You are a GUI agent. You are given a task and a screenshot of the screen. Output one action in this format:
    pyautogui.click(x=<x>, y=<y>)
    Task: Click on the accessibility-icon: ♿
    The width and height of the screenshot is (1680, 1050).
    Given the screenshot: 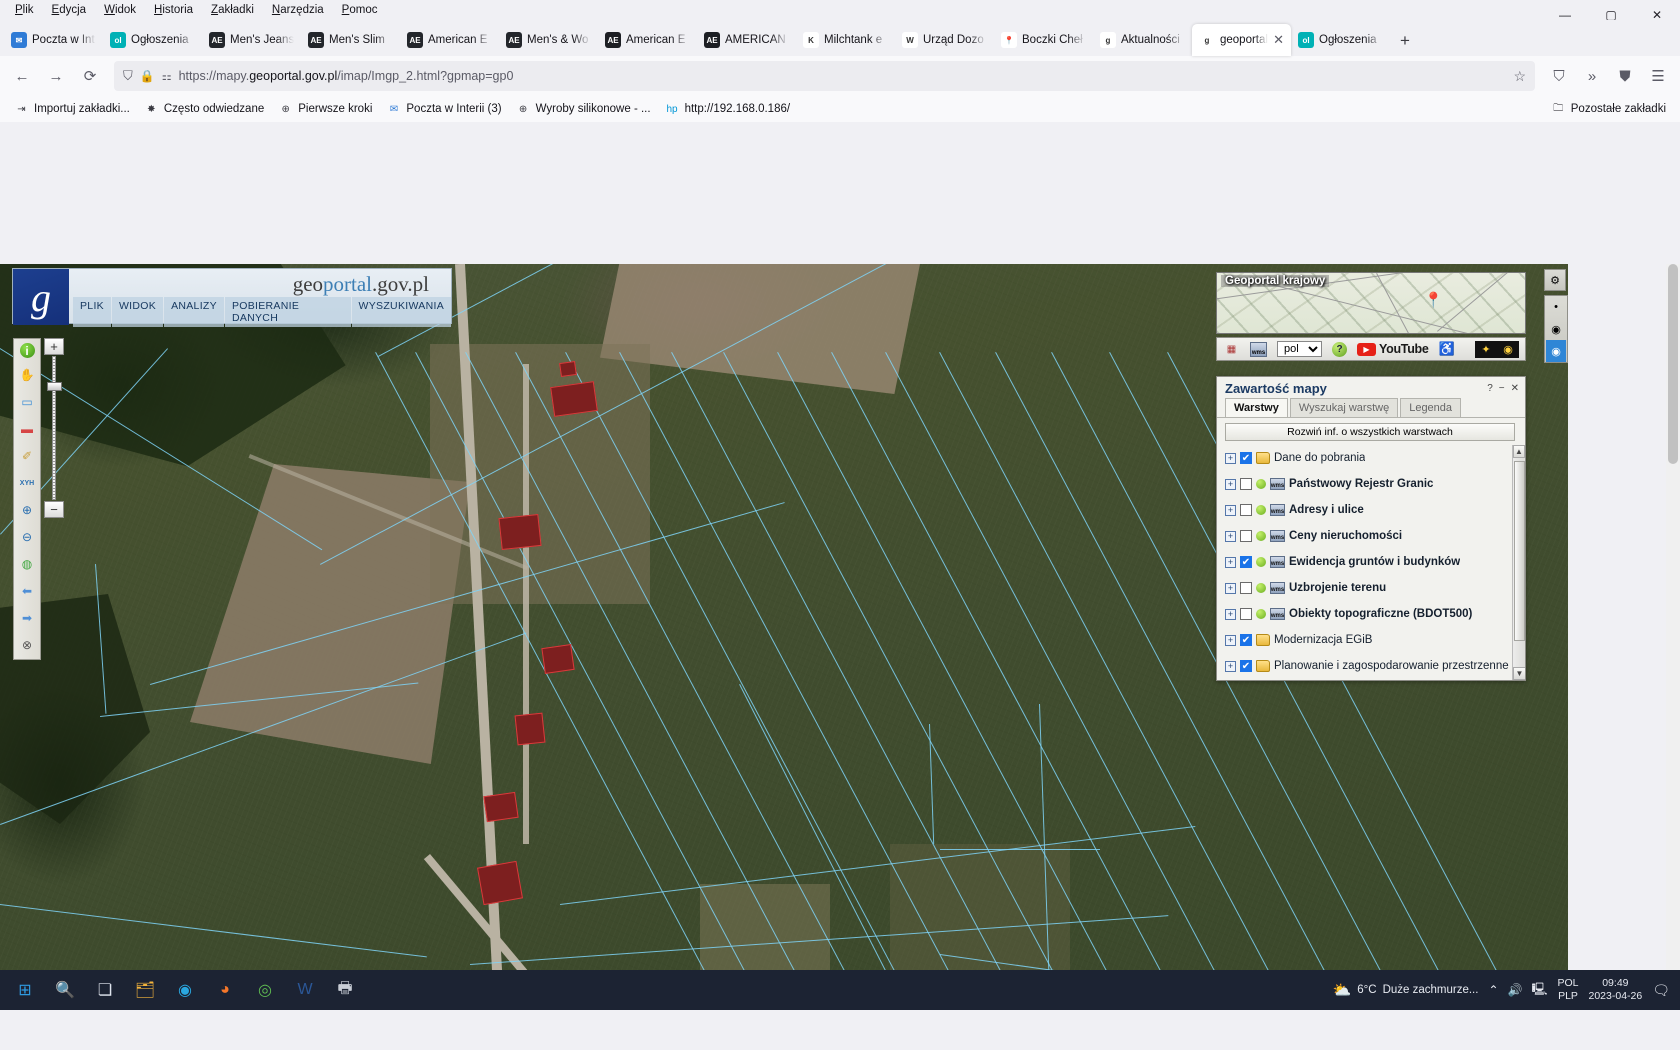 What is the action you would take?
    pyautogui.click(x=1447, y=349)
    